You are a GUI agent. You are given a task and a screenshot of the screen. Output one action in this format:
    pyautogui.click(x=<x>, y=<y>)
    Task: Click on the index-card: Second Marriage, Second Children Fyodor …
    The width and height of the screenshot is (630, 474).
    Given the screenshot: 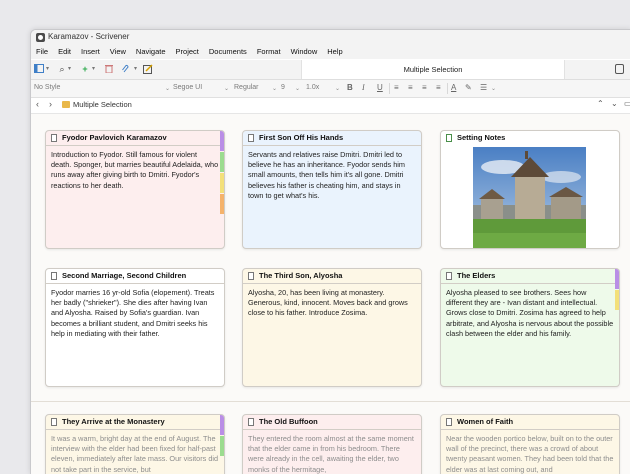 What is the action you would take?
    pyautogui.click(x=135, y=327)
    